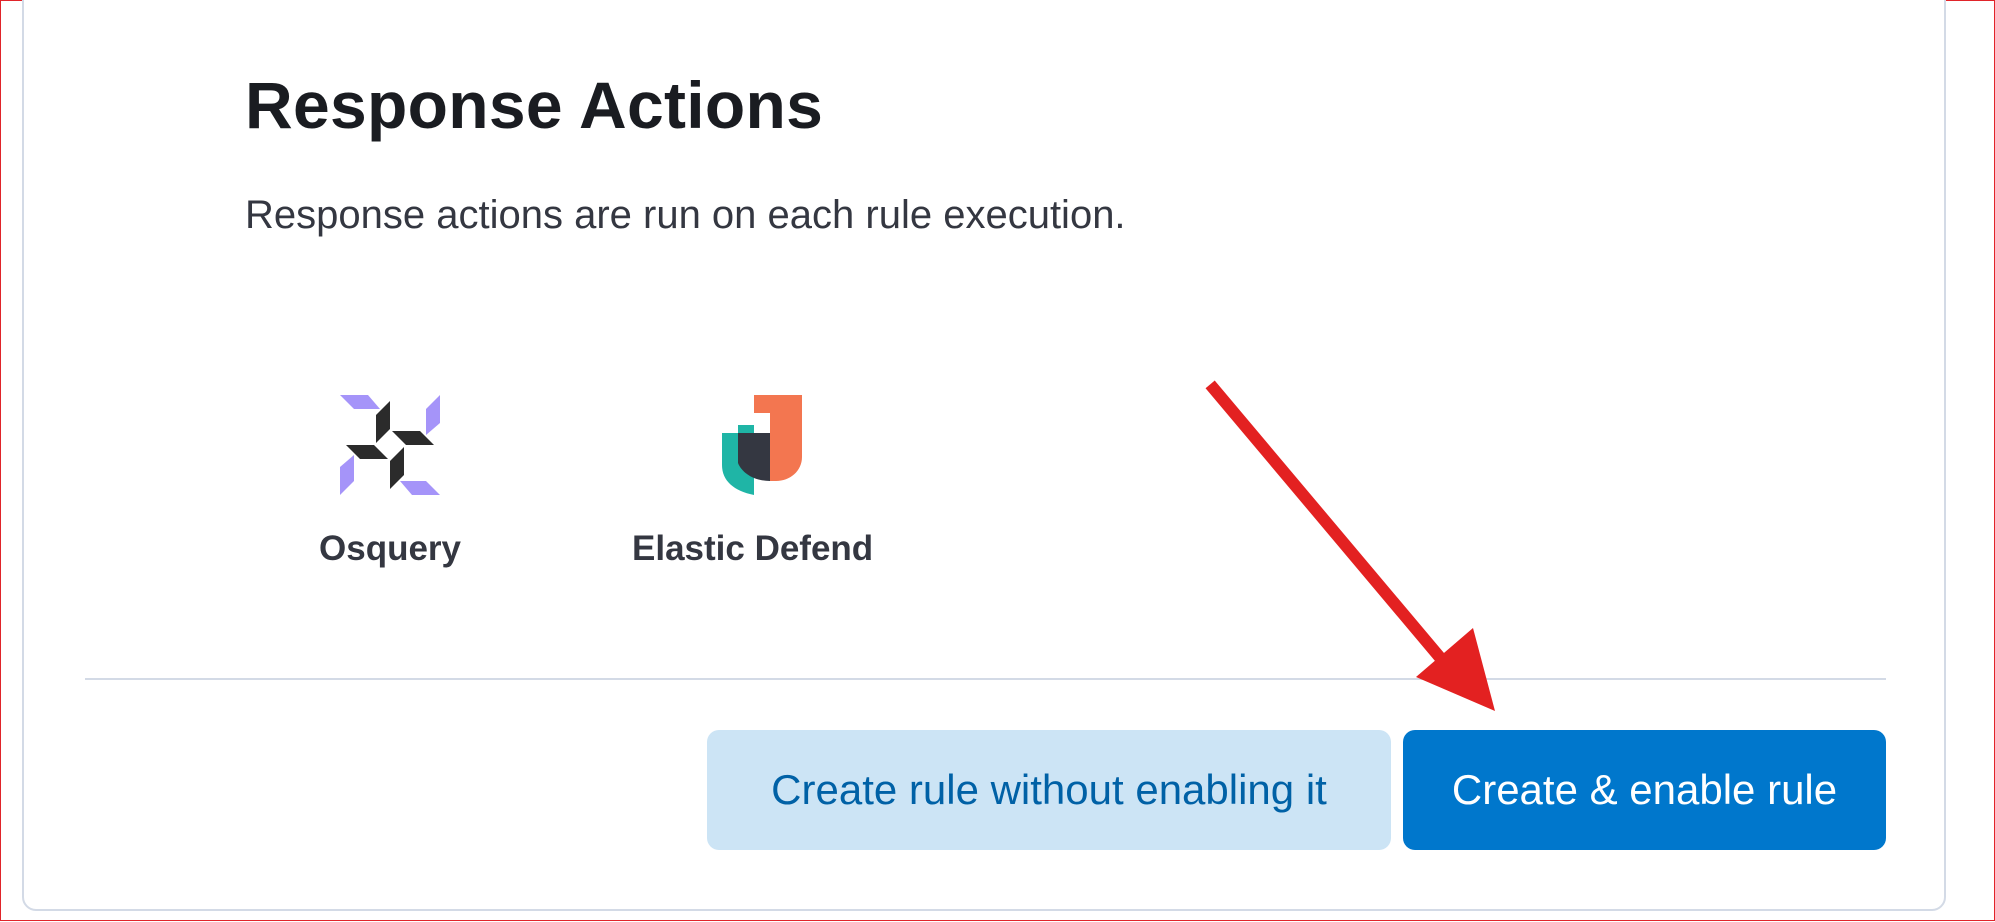 This screenshot has height=922, width=1995. I want to click on action-type-osquery: Osquery, so click(390, 495).